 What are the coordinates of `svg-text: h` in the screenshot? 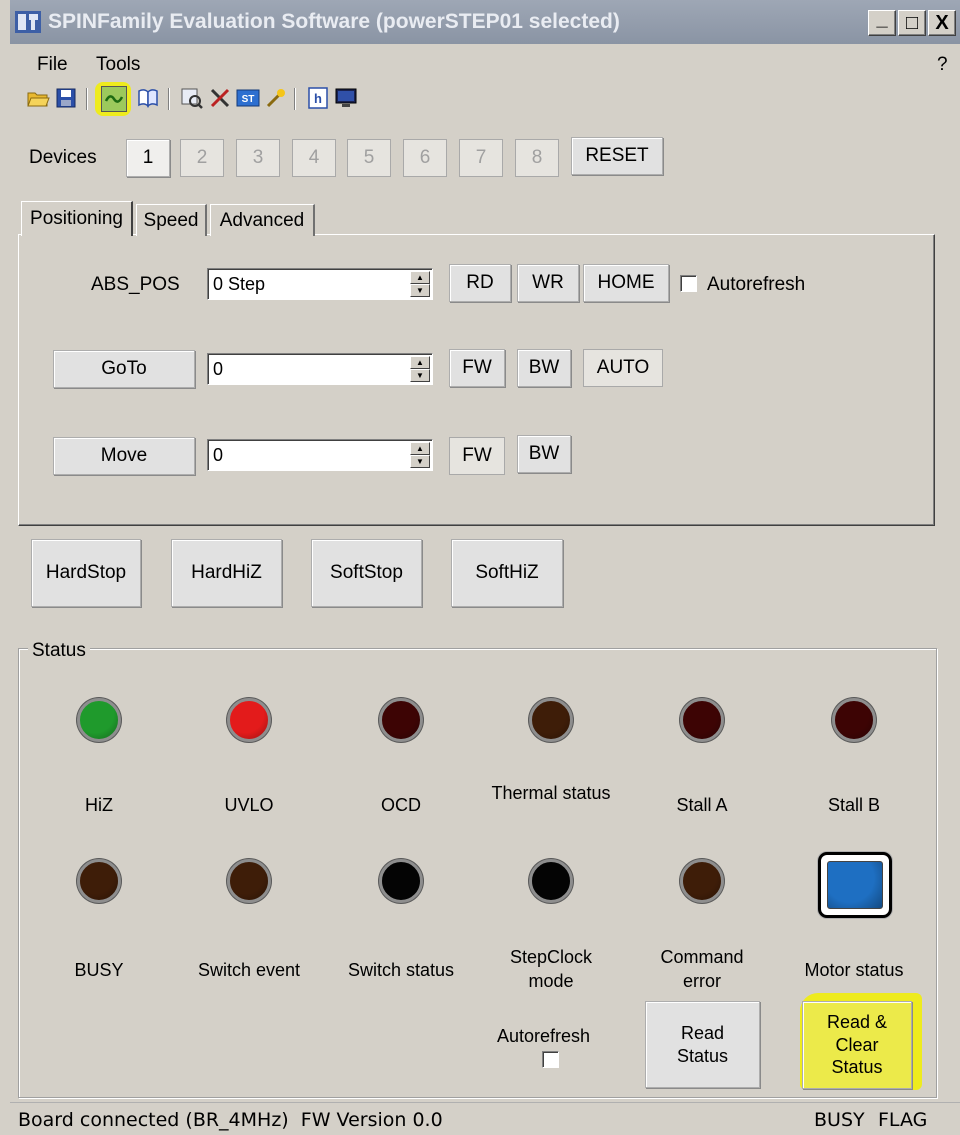 It's located at (318, 98).